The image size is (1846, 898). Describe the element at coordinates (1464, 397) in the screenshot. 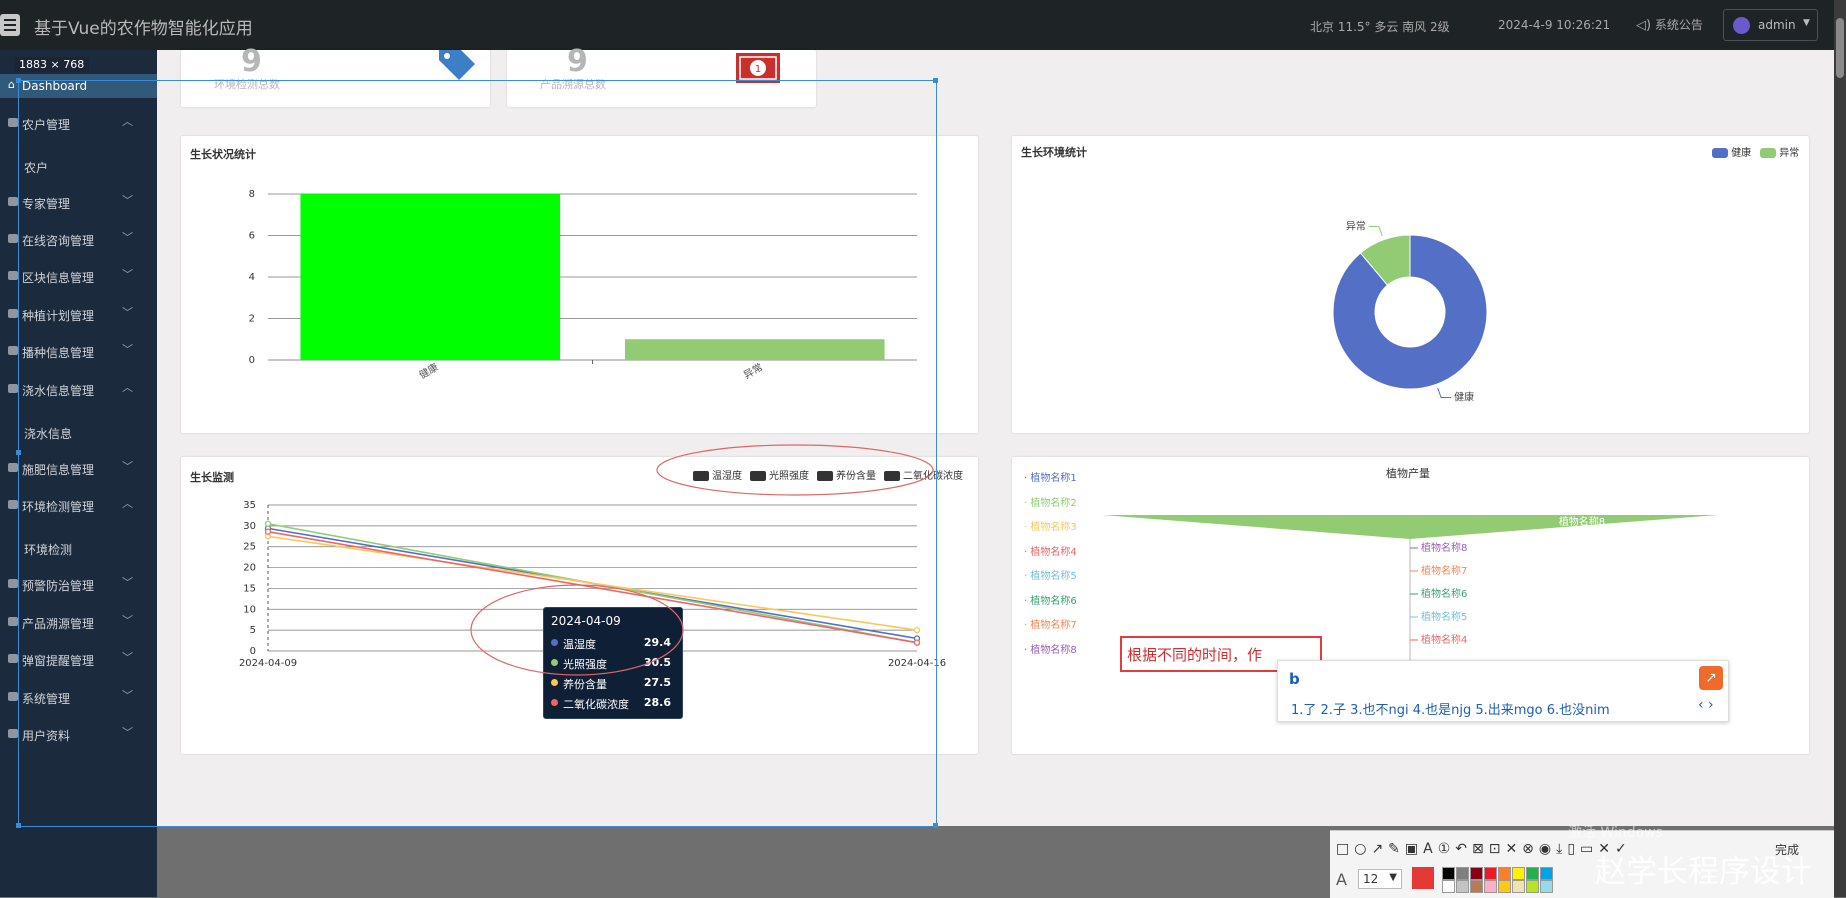

I see `slice-label: 健康` at that location.